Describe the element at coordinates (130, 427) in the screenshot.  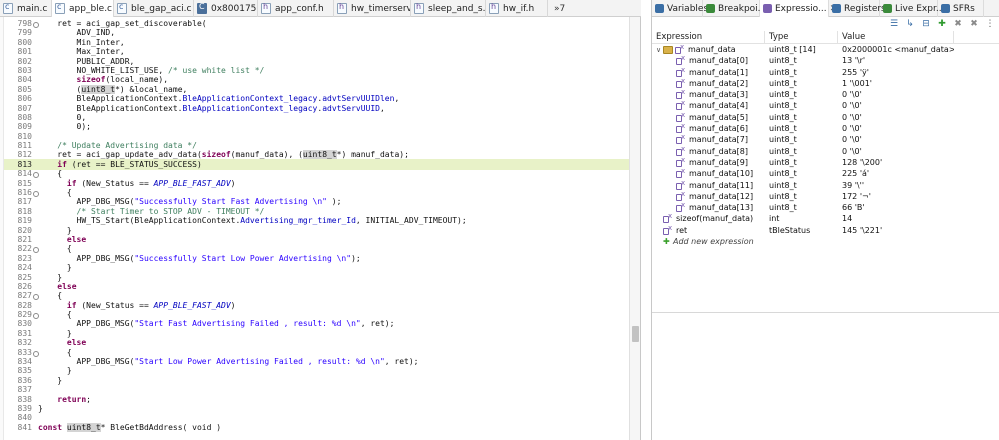
I see `code-text: const uint8_t* BleGetBdAddress( void )` at that location.